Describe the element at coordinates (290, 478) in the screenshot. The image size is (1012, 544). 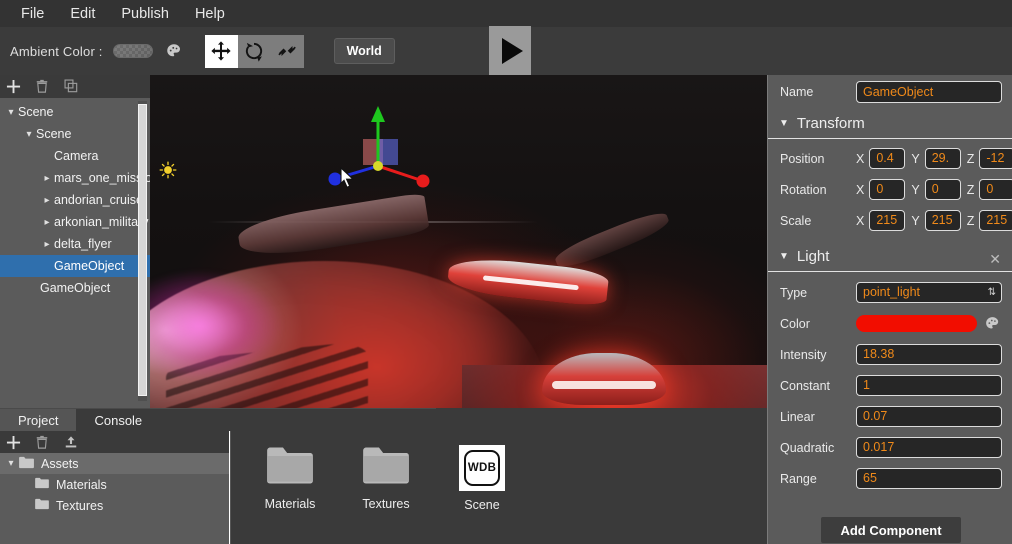
I see `asset-item-materials: Materials` at that location.